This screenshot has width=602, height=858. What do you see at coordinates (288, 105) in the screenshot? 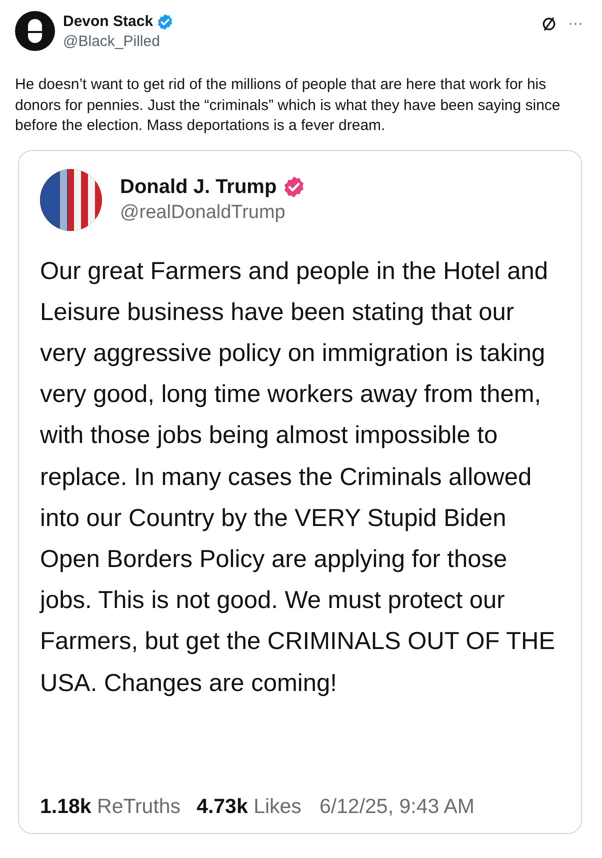
I see `post-text: He doesn’t want to get rid of the millions of people that are here that work for his donors for pennies. Just the “criminals” which is what they have been saying since before the election. Mass deportations is a fever dream.` at bounding box center [288, 105].